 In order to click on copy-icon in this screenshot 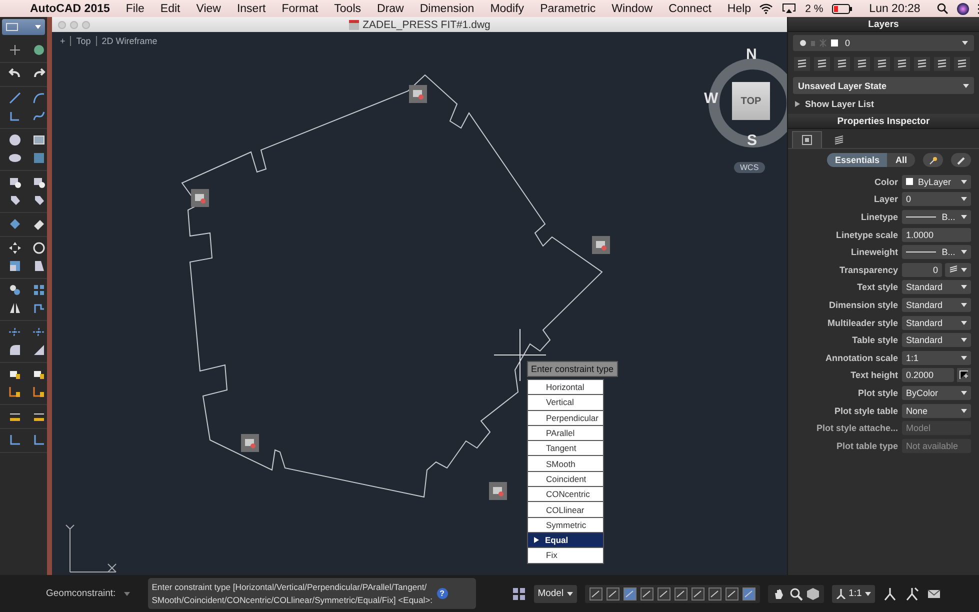, I will do `click(15, 290)`.